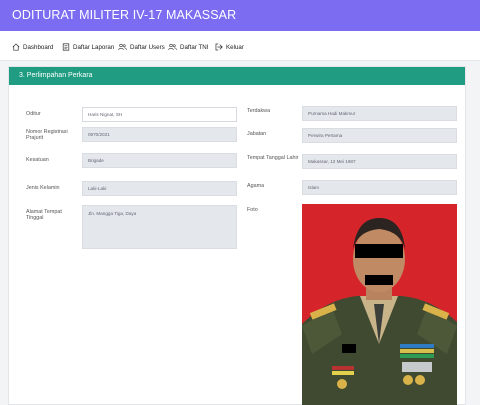  What do you see at coordinates (159, 188) in the screenshot?
I see `jenis-kelamin-field: Laki-Laki` at bounding box center [159, 188].